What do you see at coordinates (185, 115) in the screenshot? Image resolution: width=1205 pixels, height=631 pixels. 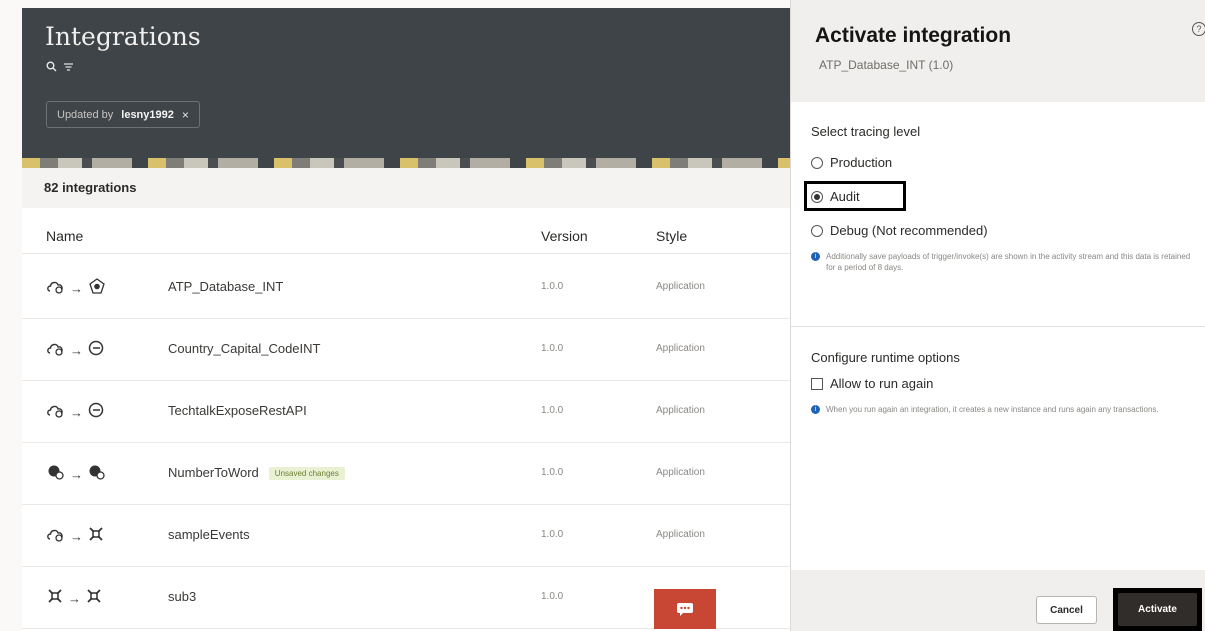 I see `close-icon: ×` at bounding box center [185, 115].